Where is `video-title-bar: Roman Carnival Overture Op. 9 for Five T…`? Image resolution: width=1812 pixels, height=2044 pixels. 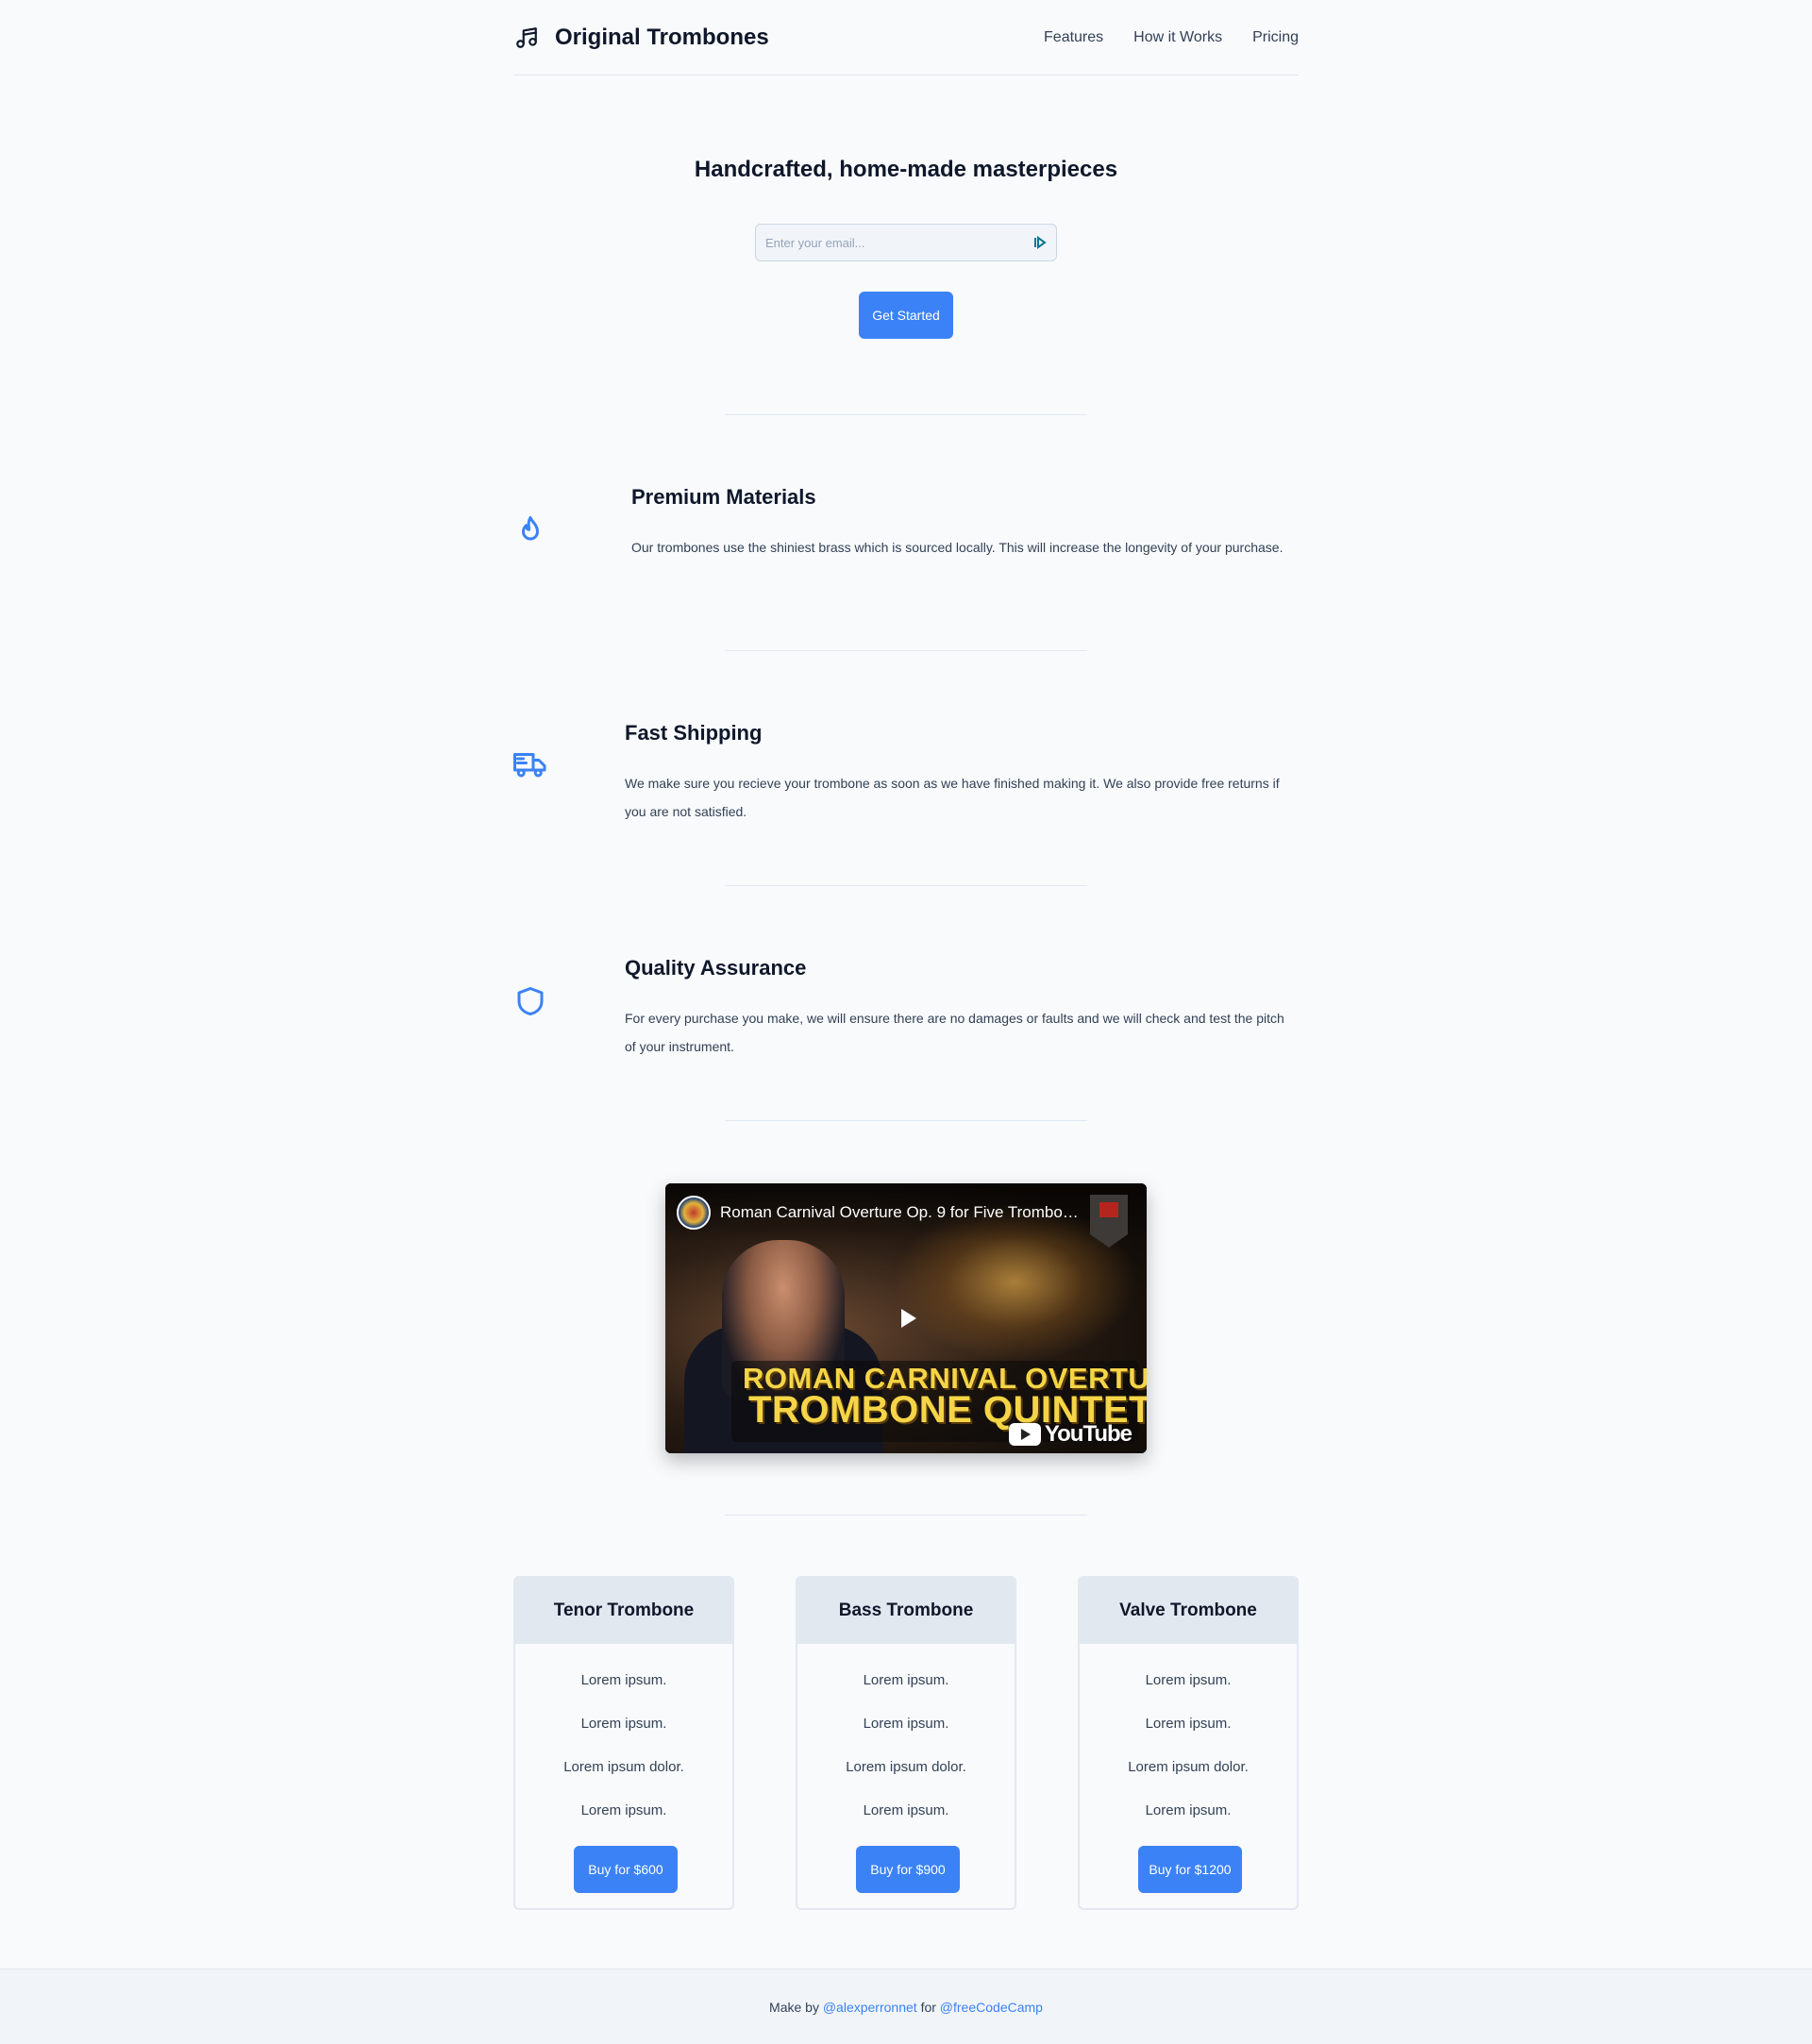
video-title-bar: Roman Carnival Overture Op. 9 for Five T… is located at coordinates (906, 1212).